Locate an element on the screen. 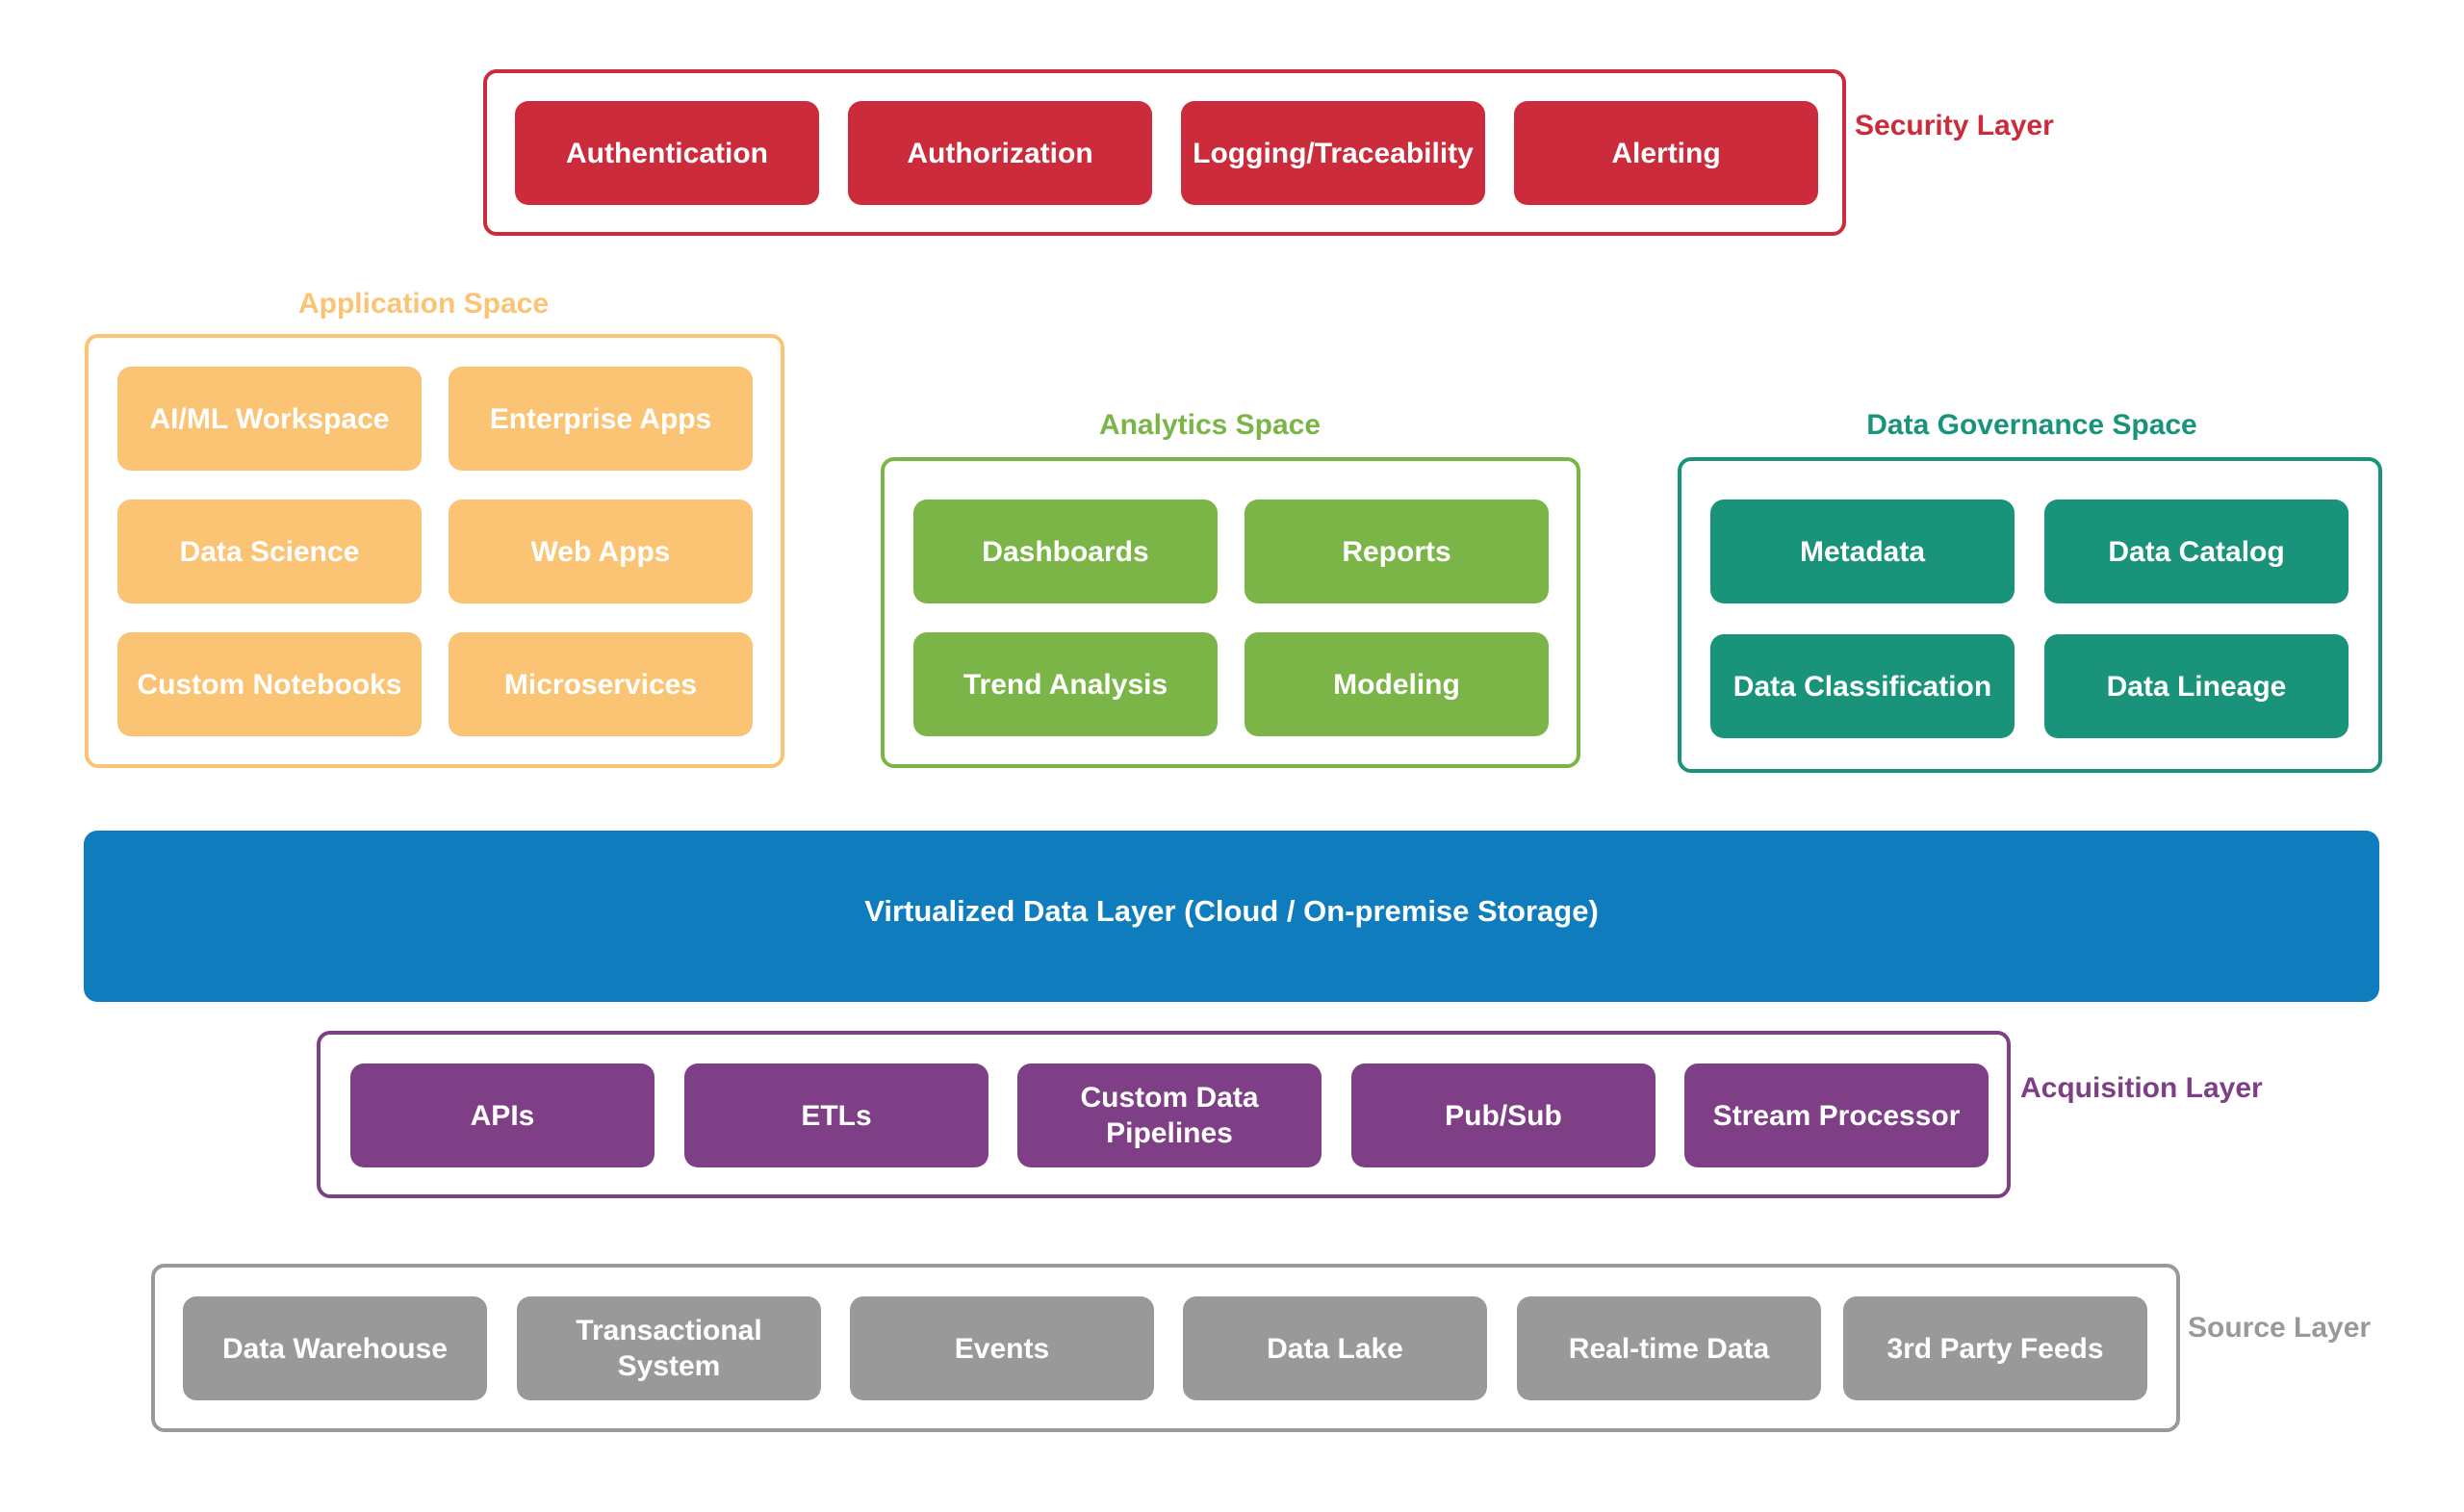 Image resolution: width=2464 pixels, height=1512 pixels. governance-block-data-classification: Data Classification is located at coordinates (1862, 686).